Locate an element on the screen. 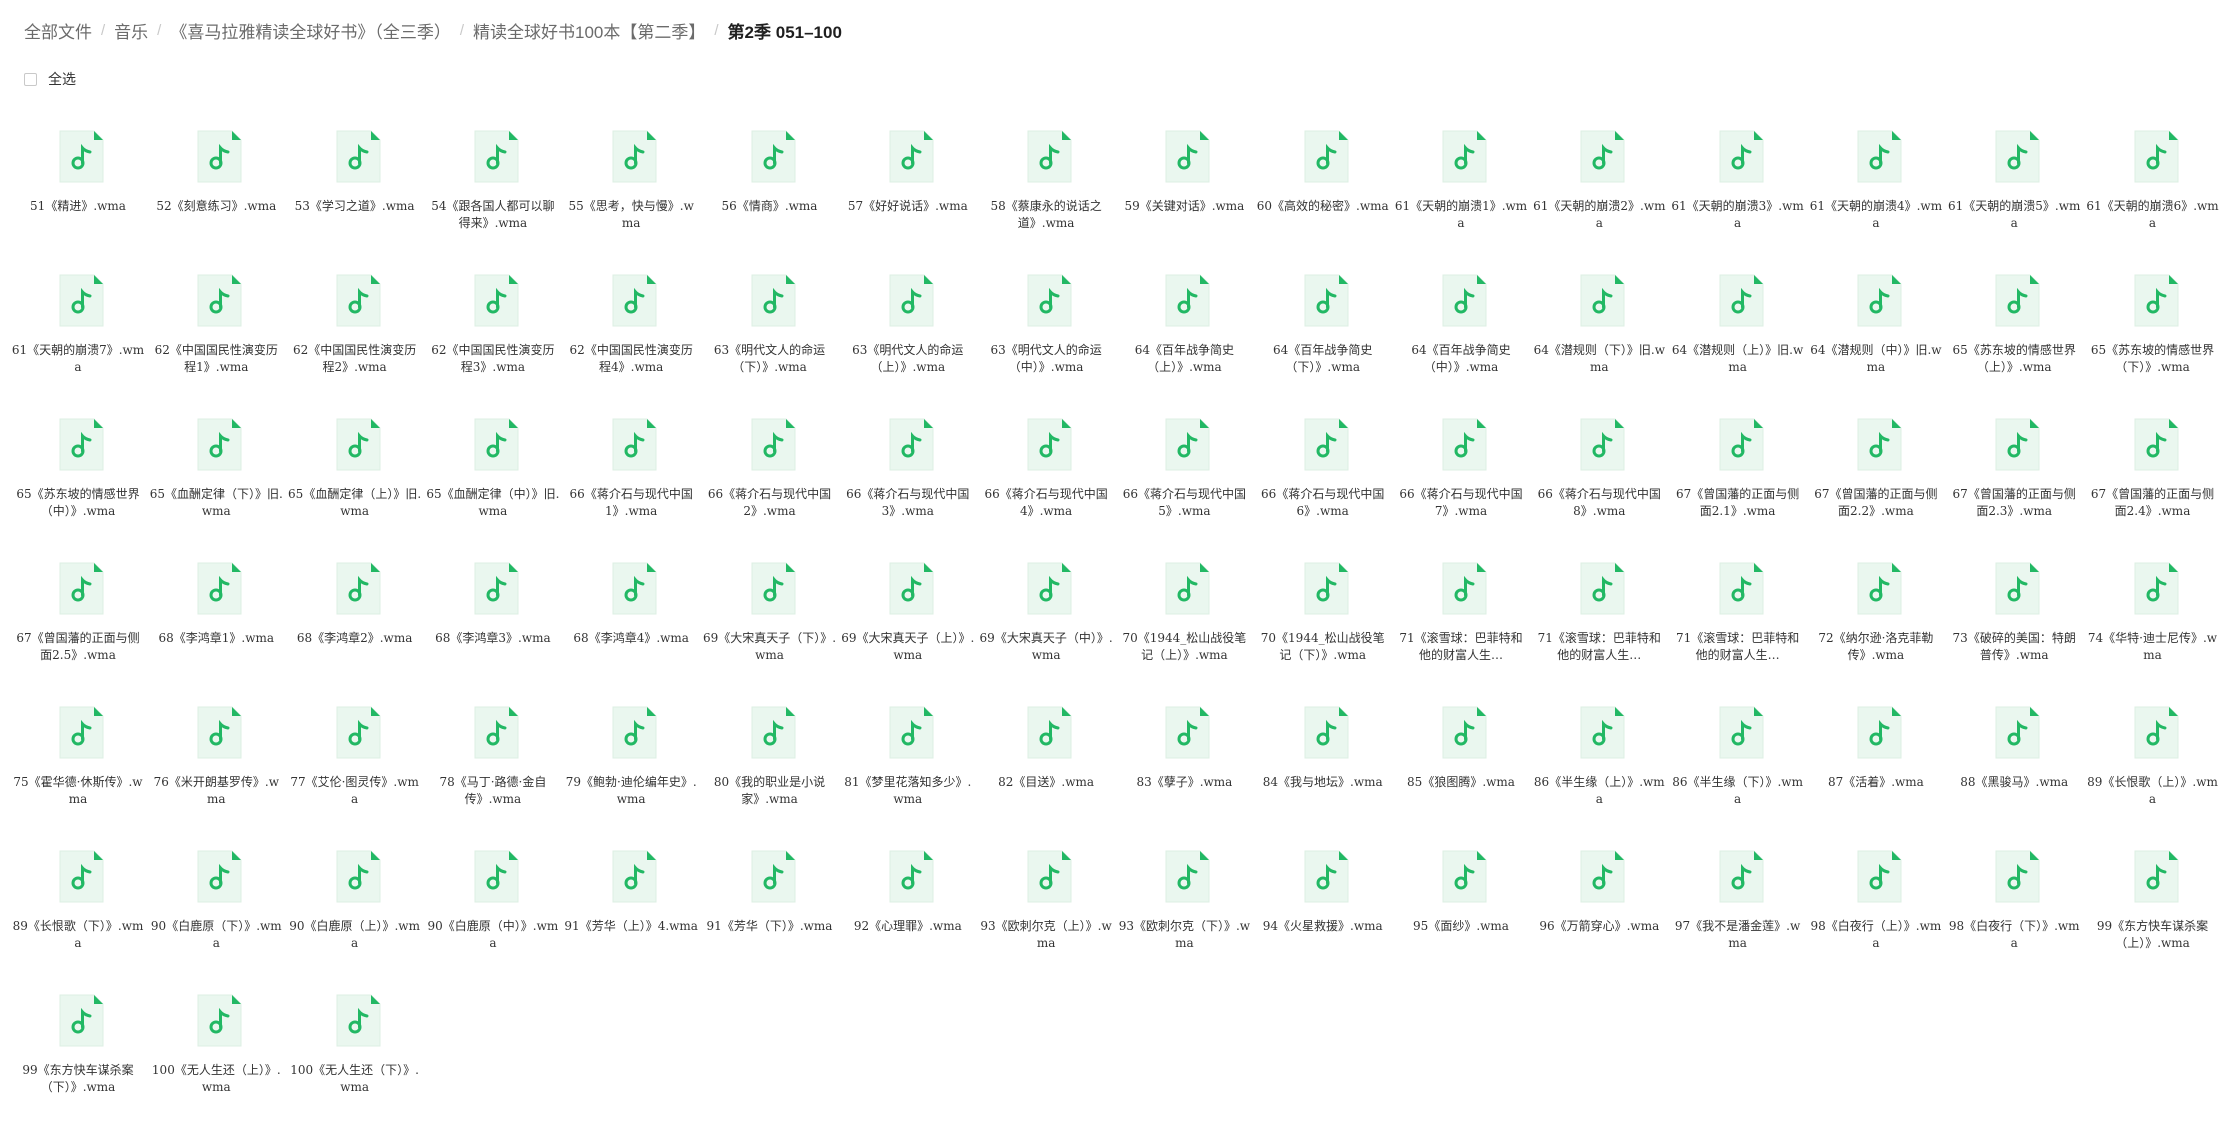 This screenshot has height=1126, width=2221. file-item: 64《百年战争简史（中）》.wma is located at coordinates (1461, 334).